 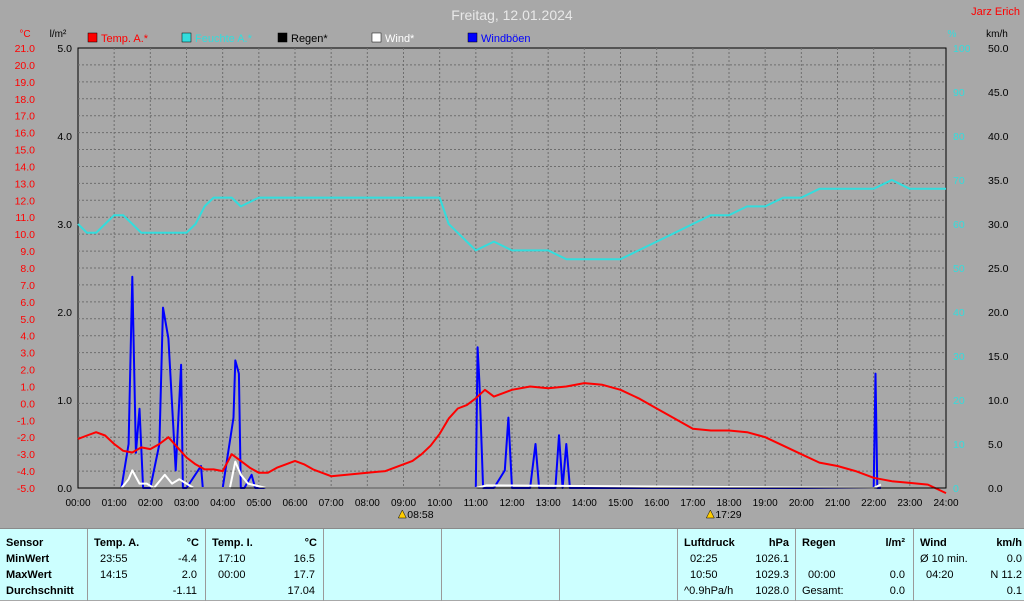 I want to click on temp-tick-label: 9.0, so click(x=27, y=252).